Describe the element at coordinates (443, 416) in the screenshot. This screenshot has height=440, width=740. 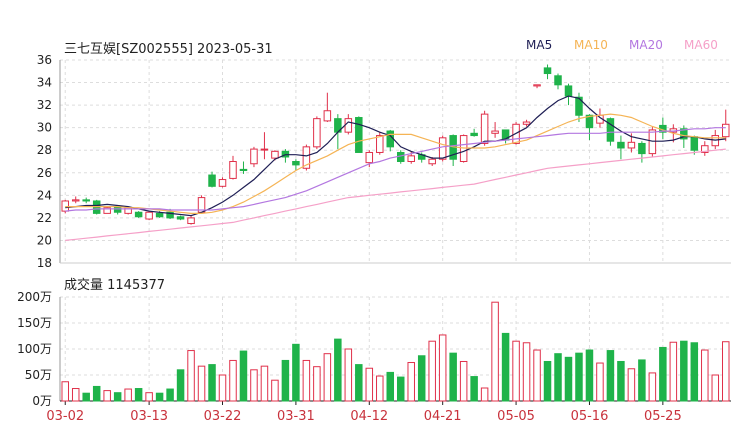
I see `date-tick-label: 04-21` at that location.